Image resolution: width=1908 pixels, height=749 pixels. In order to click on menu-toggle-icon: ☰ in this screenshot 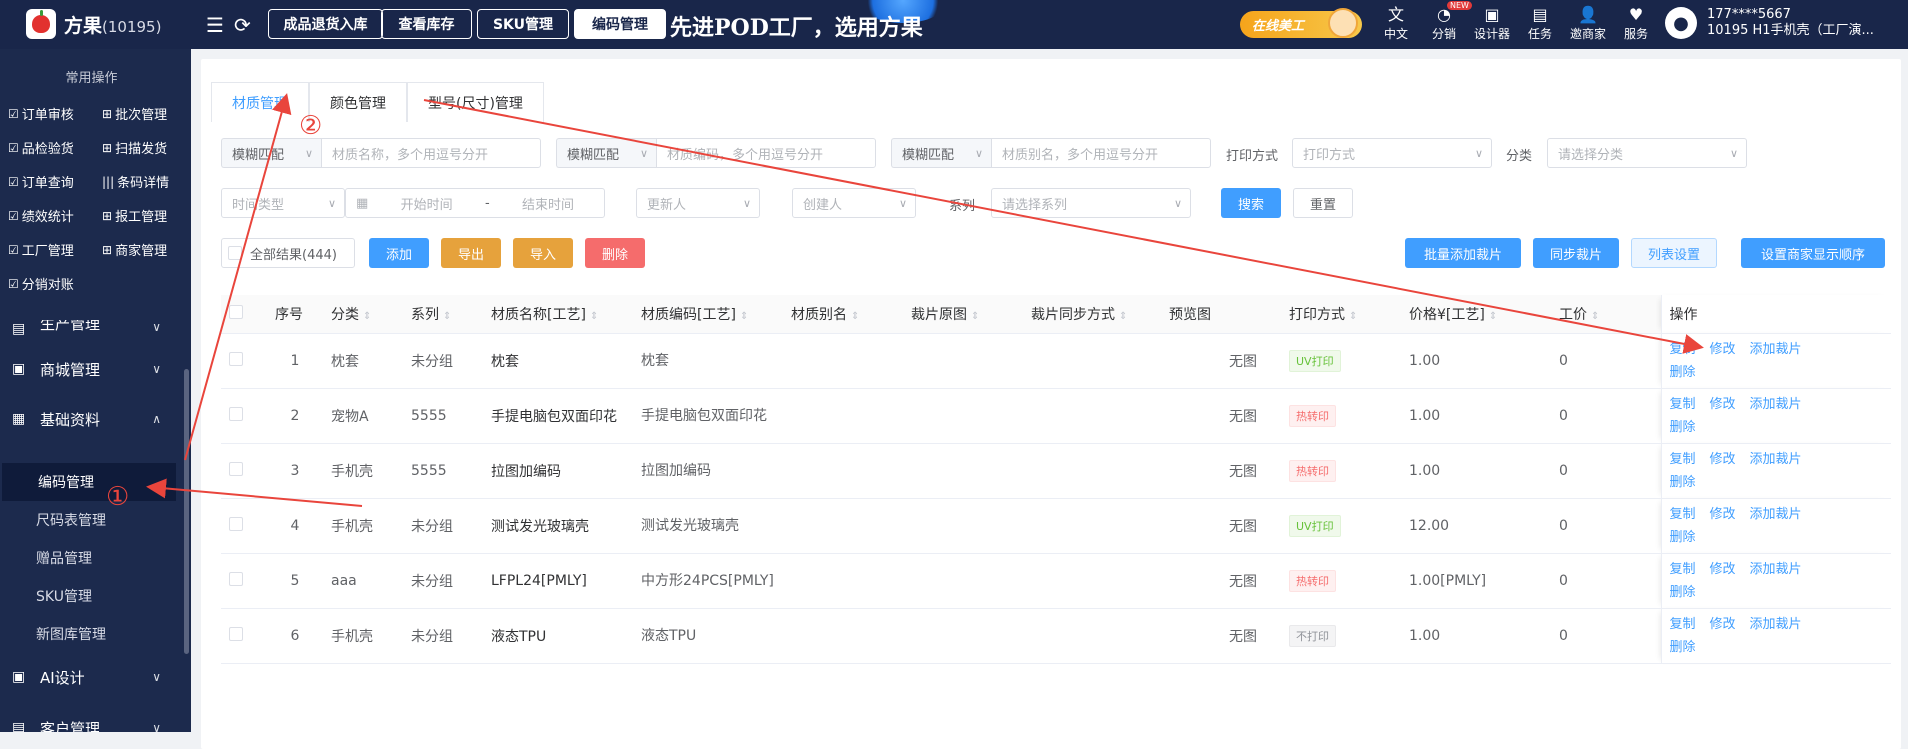, I will do `click(215, 25)`.